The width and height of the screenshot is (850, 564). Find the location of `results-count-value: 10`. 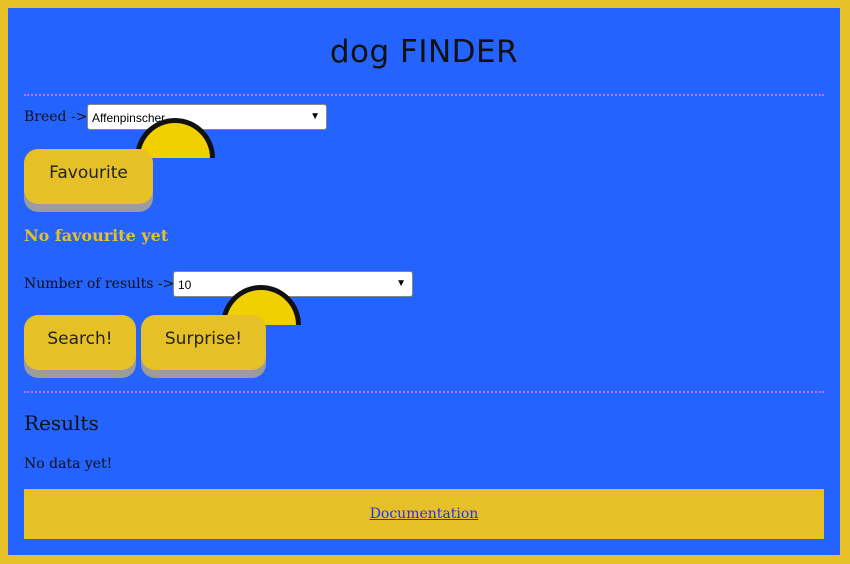

results-count-value: 10 is located at coordinates (185, 285).